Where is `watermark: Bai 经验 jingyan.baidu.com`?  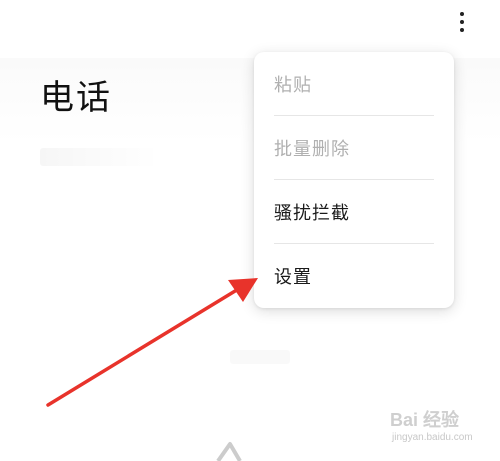 watermark: Bai 经验 jingyan.baidu.com is located at coordinates (443, 430).